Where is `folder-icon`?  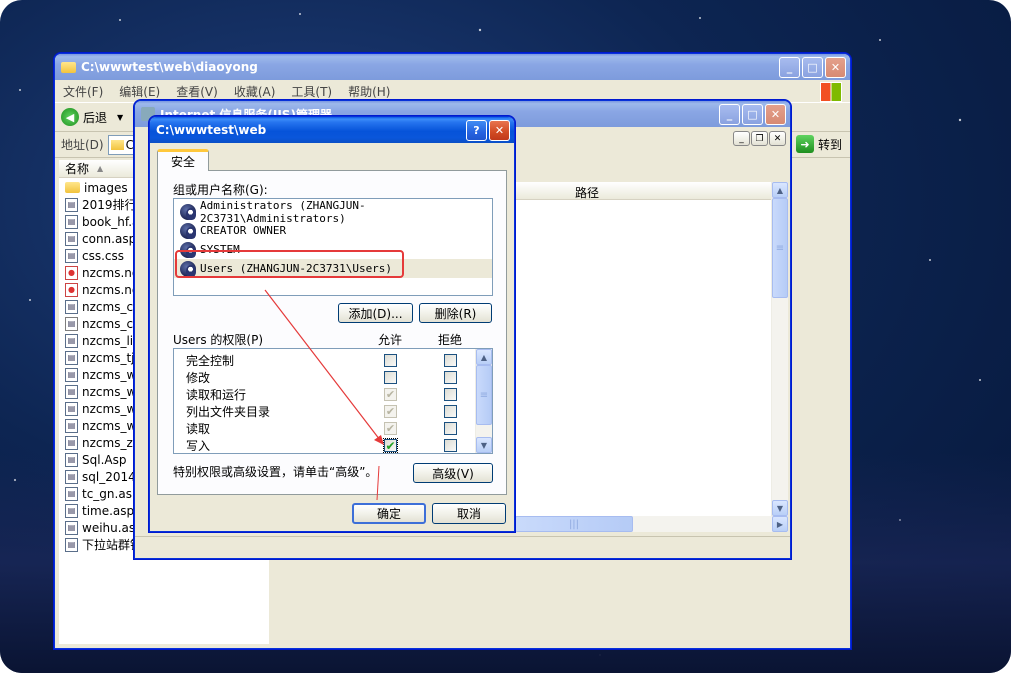 folder-icon is located at coordinates (68, 67).